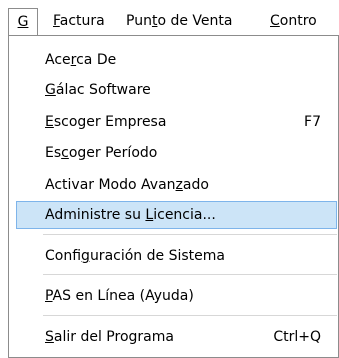 The width and height of the screenshot is (339, 358). I want to click on label-post: scoger Empresa, so click(110, 122).